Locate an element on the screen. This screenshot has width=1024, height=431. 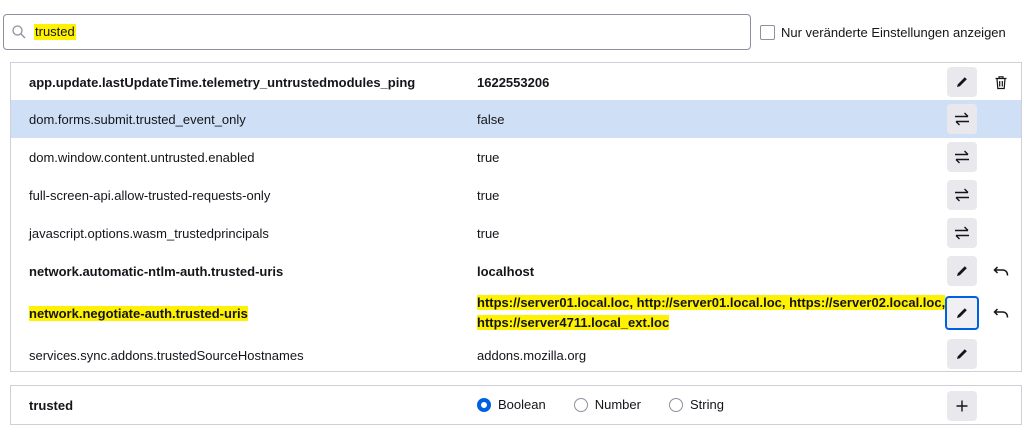
type-string-label: String is located at coordinates (706, 404).